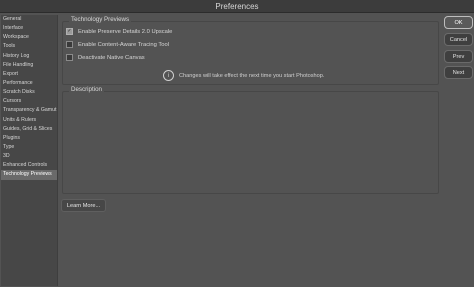 Image resolution: width=474 pixels, height=287 pixels. I want to click on option-label: Enable Content-Aware Tracing Tool, so click(123, 44).